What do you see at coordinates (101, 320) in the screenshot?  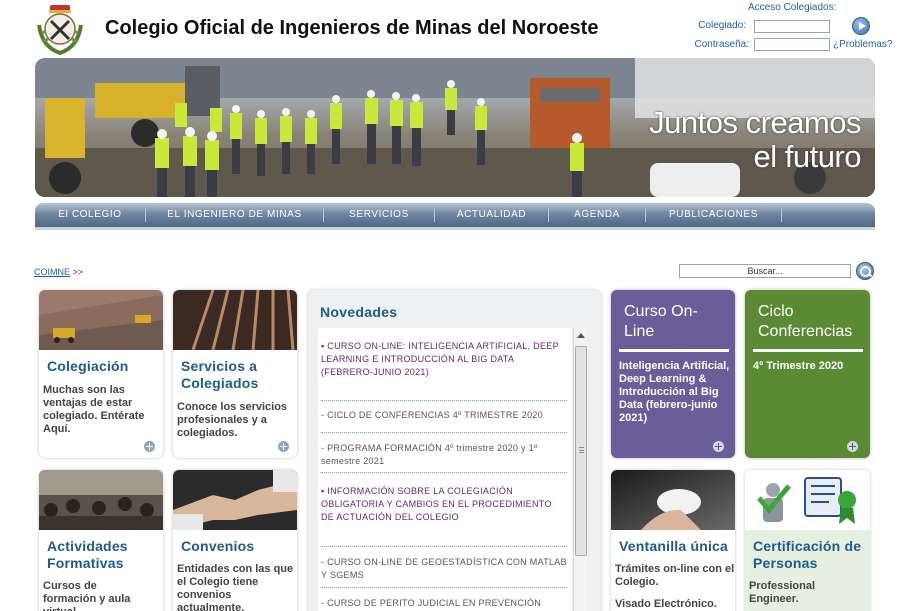 I see `mining-trucks-image` at bounding box center [101, 320].